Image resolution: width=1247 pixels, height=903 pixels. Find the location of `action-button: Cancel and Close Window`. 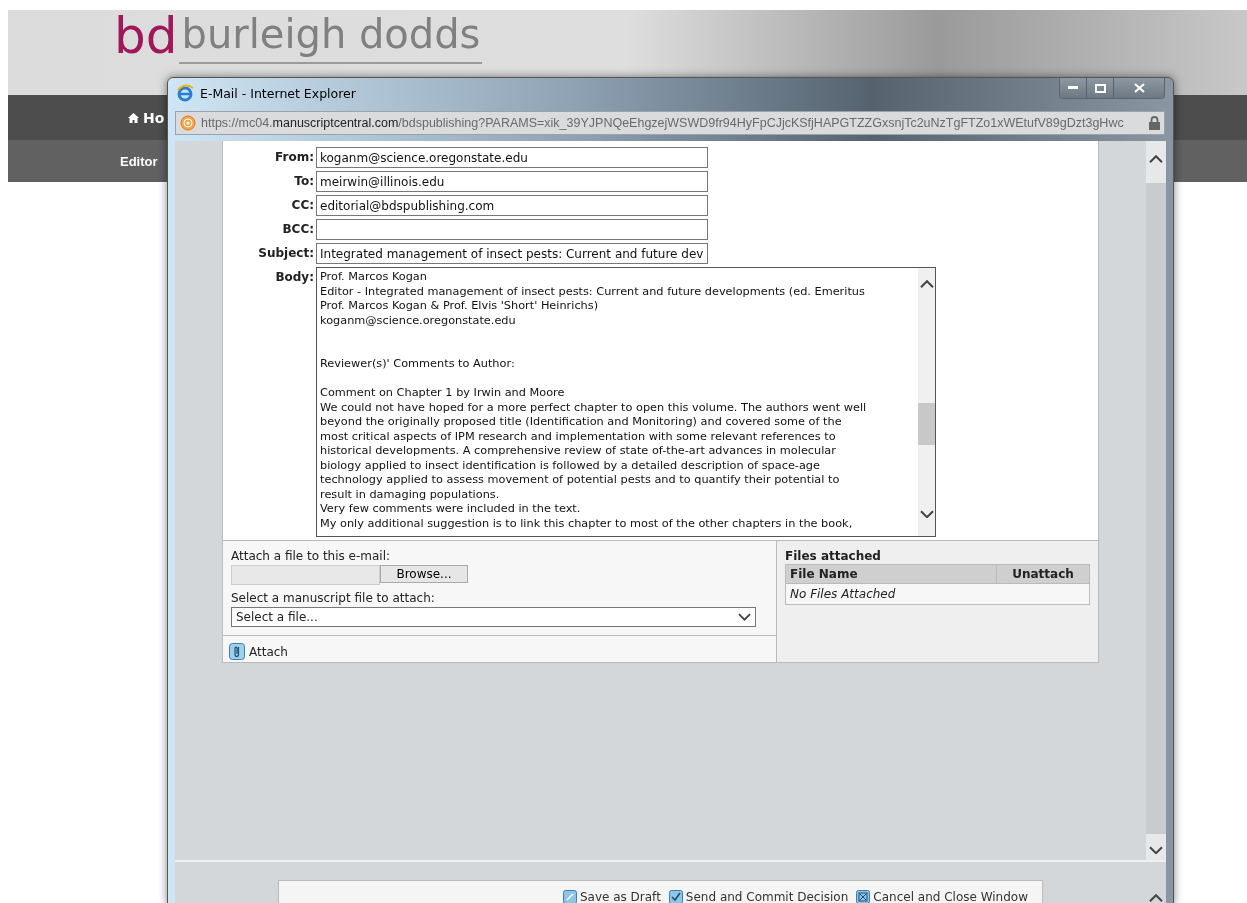

action-button: Cancel and Close Window is located at coordinates (942, 896).